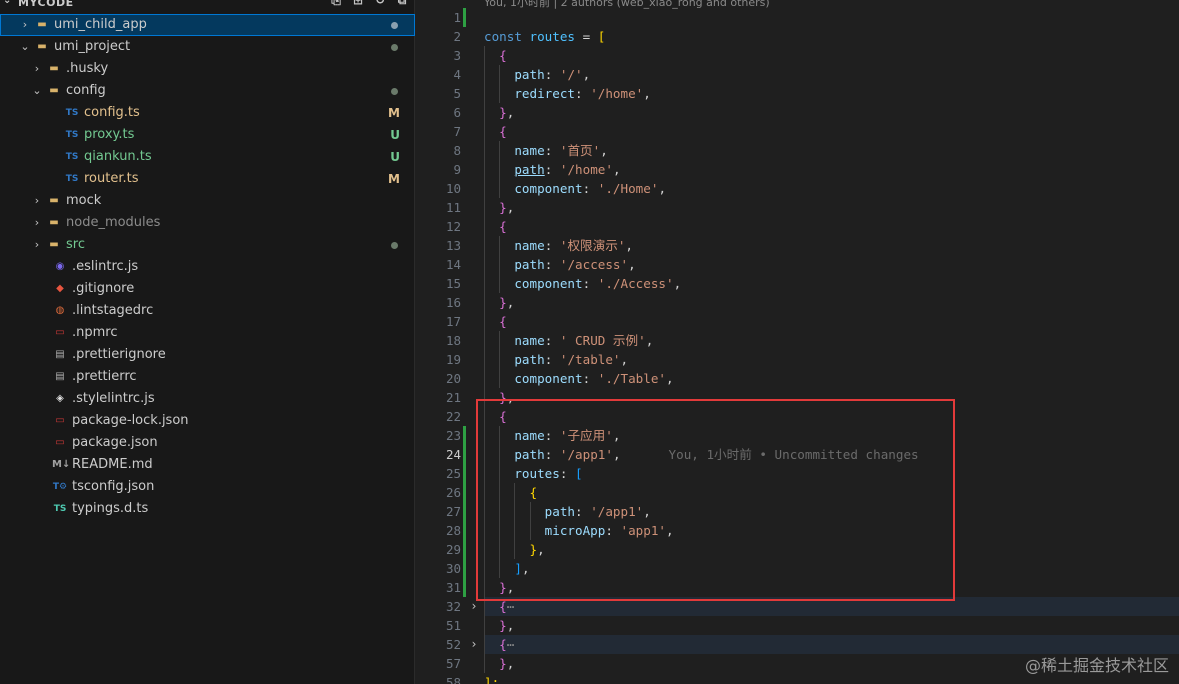 This screenshot has height=684, width=1179. I want to click on refresh-icon: ↻, so click(380, 3).